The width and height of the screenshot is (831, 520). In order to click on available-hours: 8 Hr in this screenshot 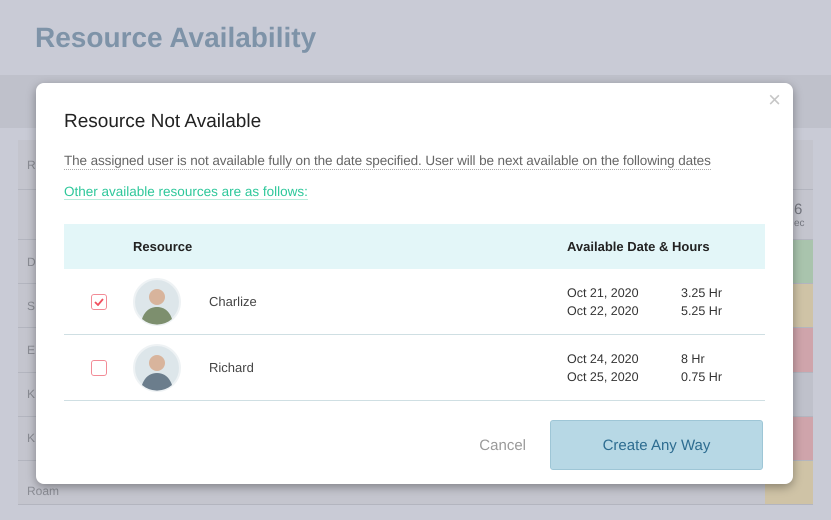, I will do `click(693, 359)`.